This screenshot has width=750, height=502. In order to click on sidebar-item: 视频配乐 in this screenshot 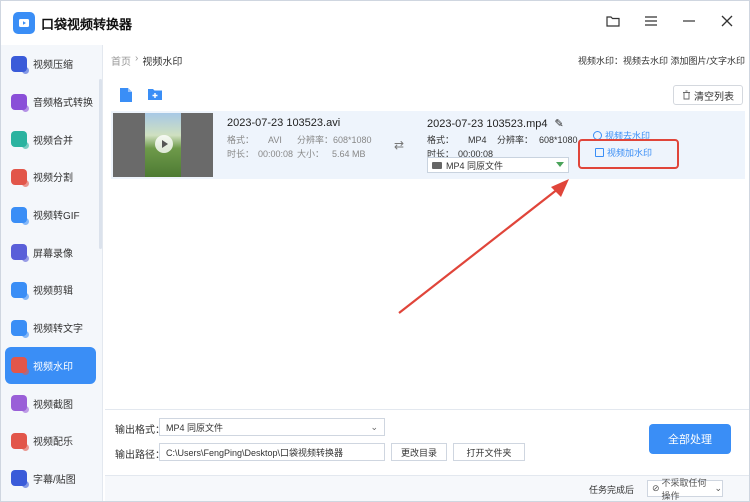, I will do `click(51, 441)`.